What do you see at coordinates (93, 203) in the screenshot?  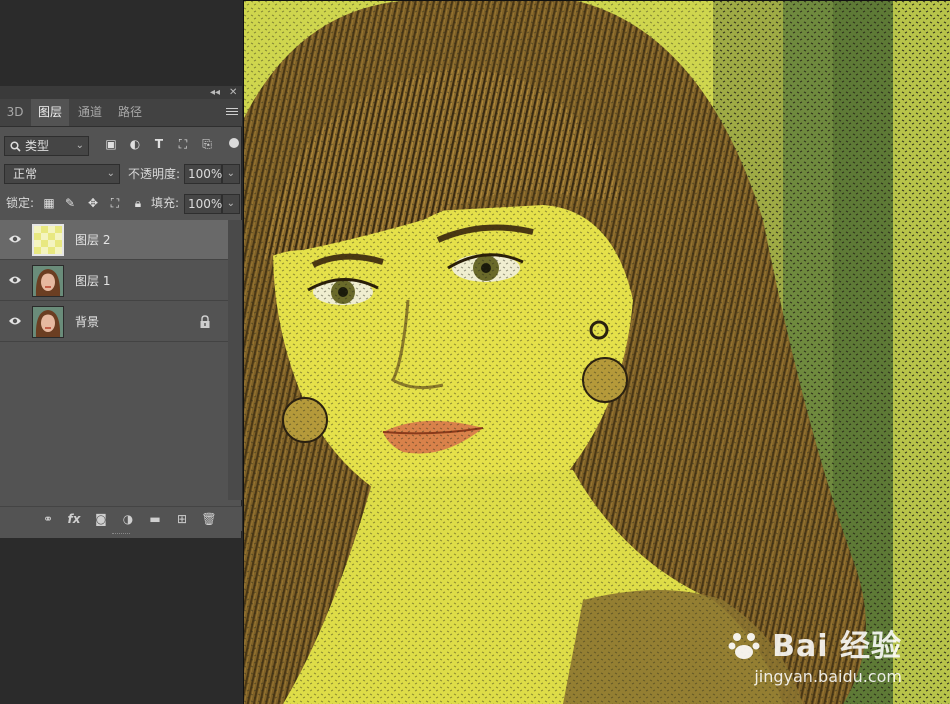 I see `lock-position-icon: ✥` at bounding box center [93, 203].